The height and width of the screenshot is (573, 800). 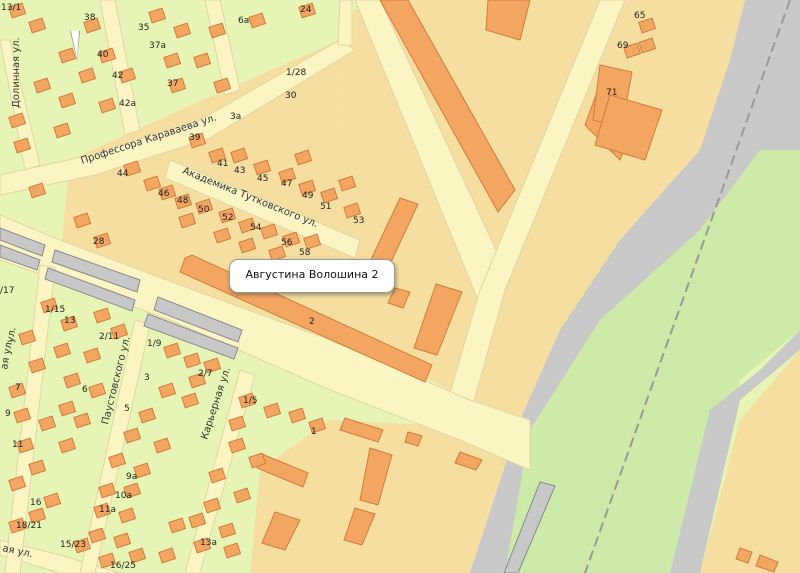 What do you see at coordinates (204, 210) in the screenshot?
I see `house-number-label: 50` at bounding box center [204, 210].